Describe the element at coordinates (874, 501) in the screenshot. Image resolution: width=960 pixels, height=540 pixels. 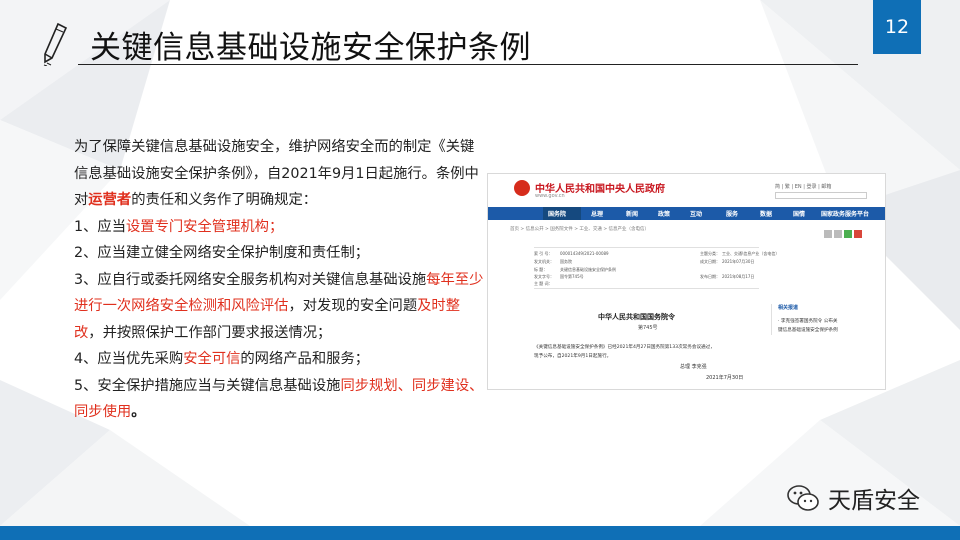
I see `watermark-text: 天盾安全` at that location.